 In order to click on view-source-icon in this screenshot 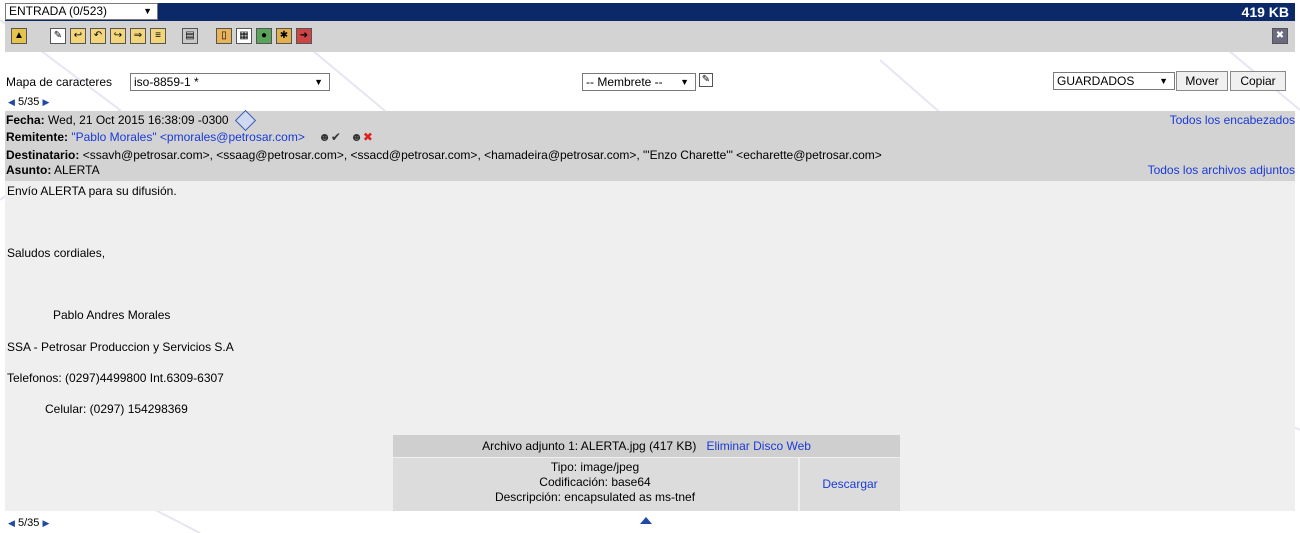, I will do `click(245, 121)`.